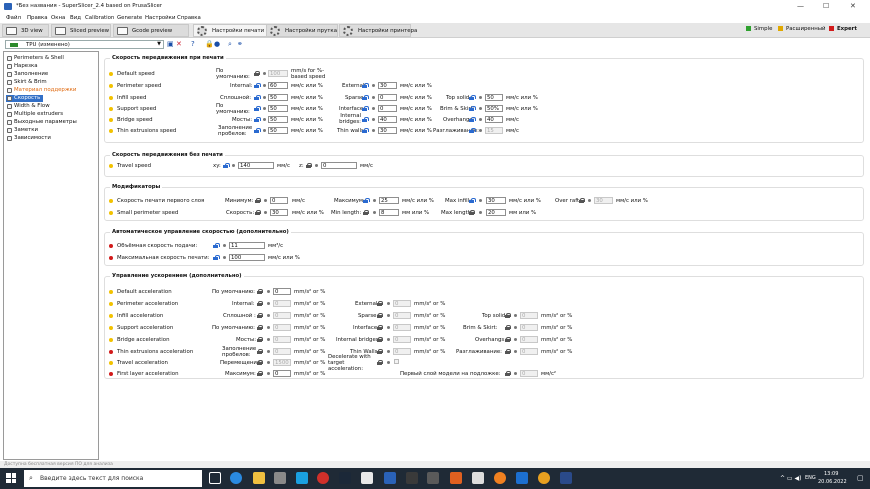  I want to click on perimeter-internal-input: 60, so click(278, 85).